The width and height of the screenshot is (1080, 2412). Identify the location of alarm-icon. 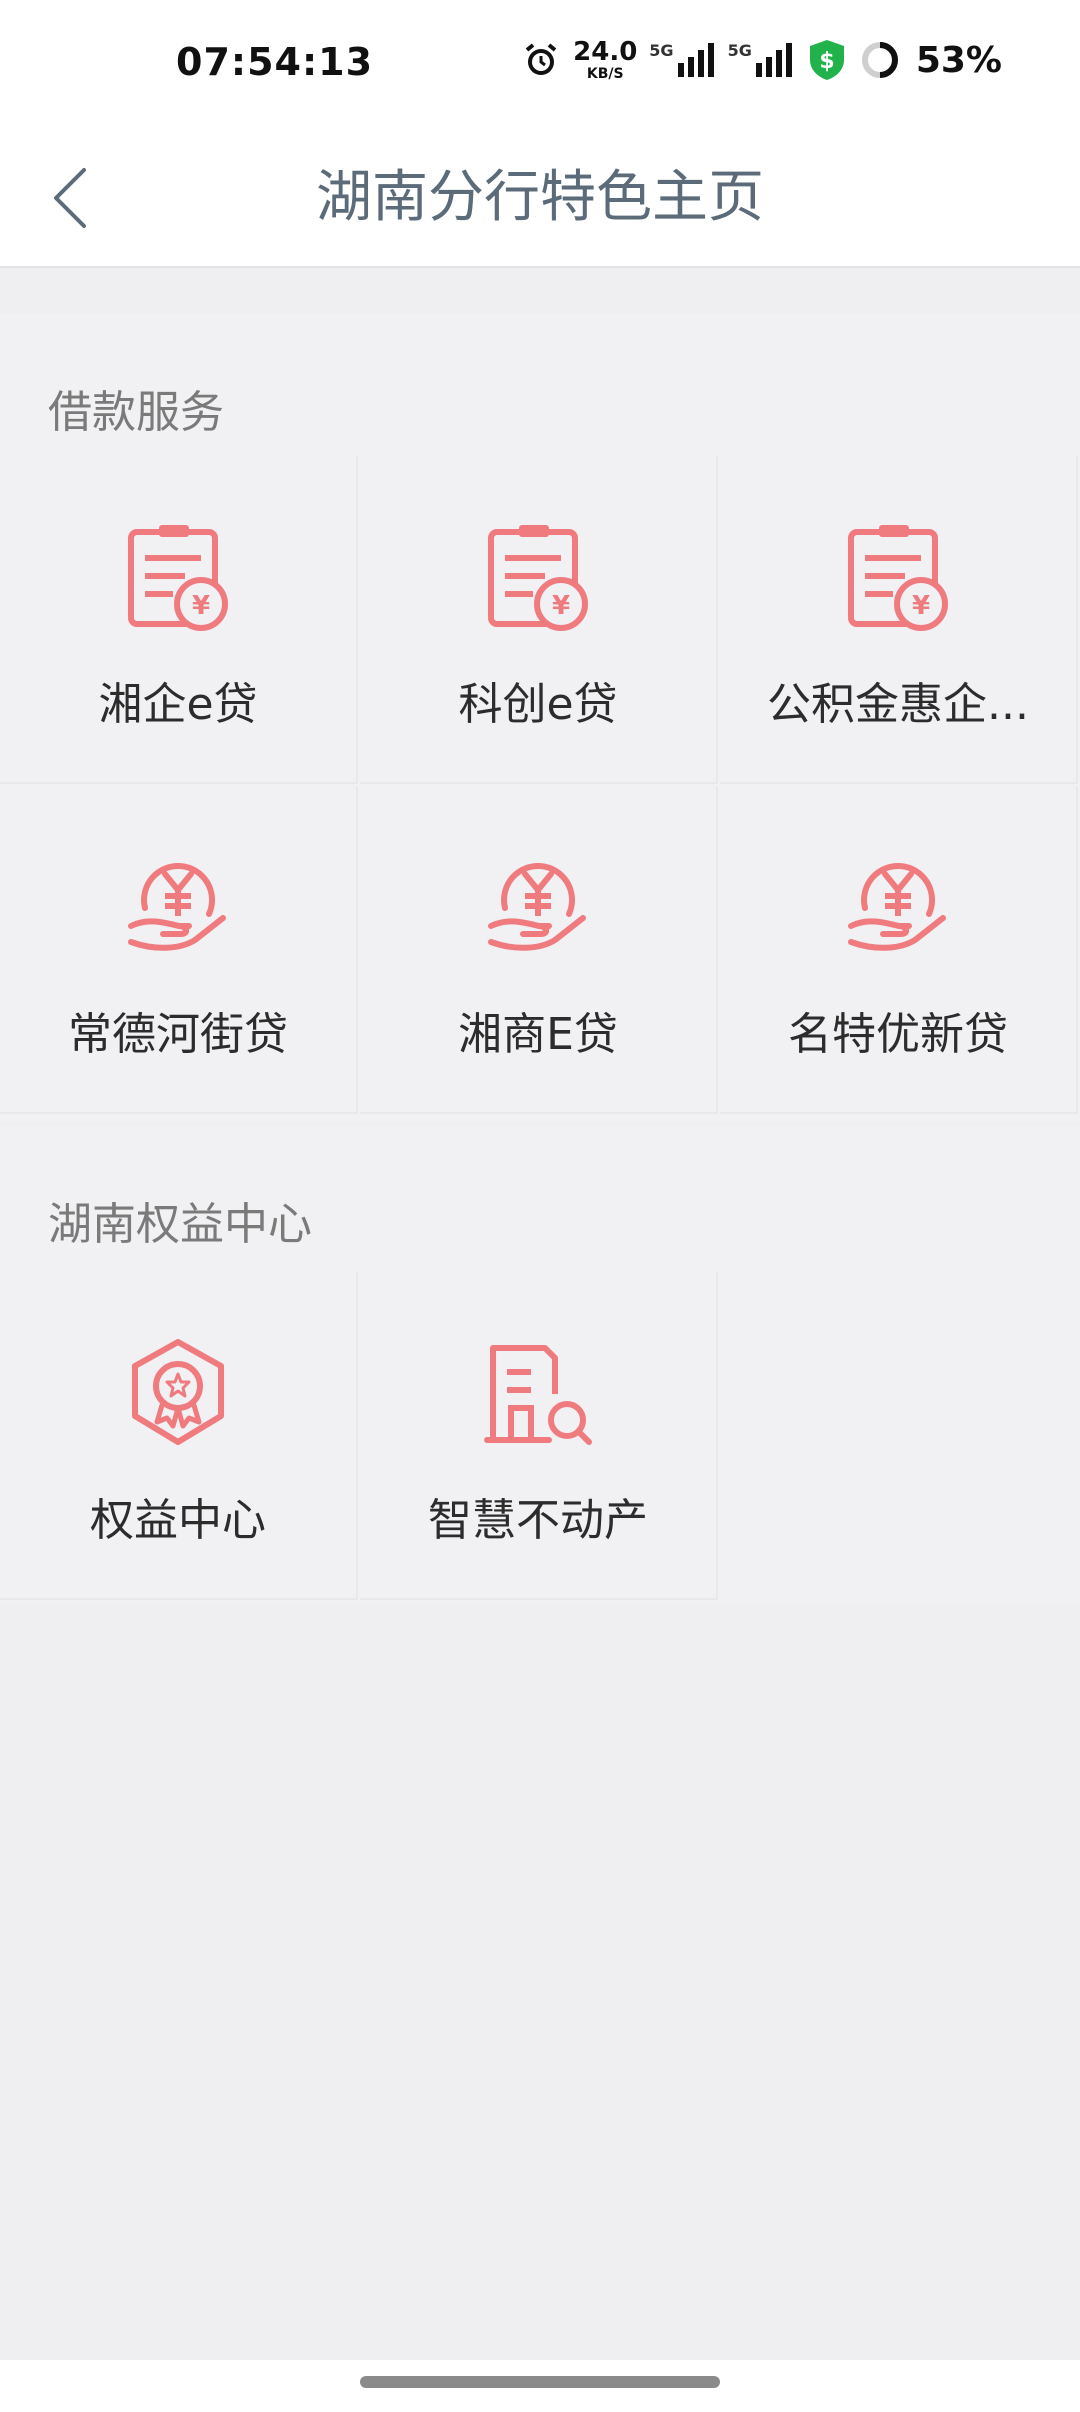
(541, 60).